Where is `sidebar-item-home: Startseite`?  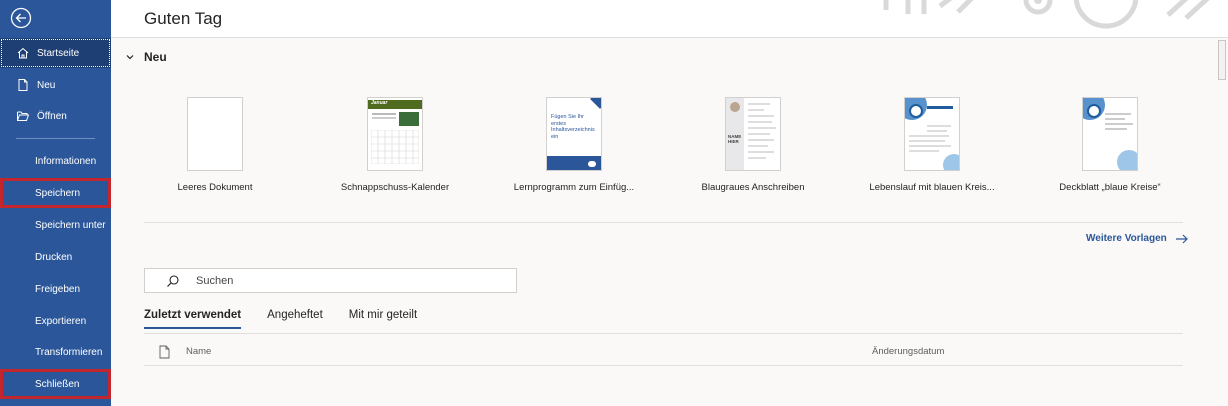
sidebar-item-home: Startseite is located at coordinates (55, 53).